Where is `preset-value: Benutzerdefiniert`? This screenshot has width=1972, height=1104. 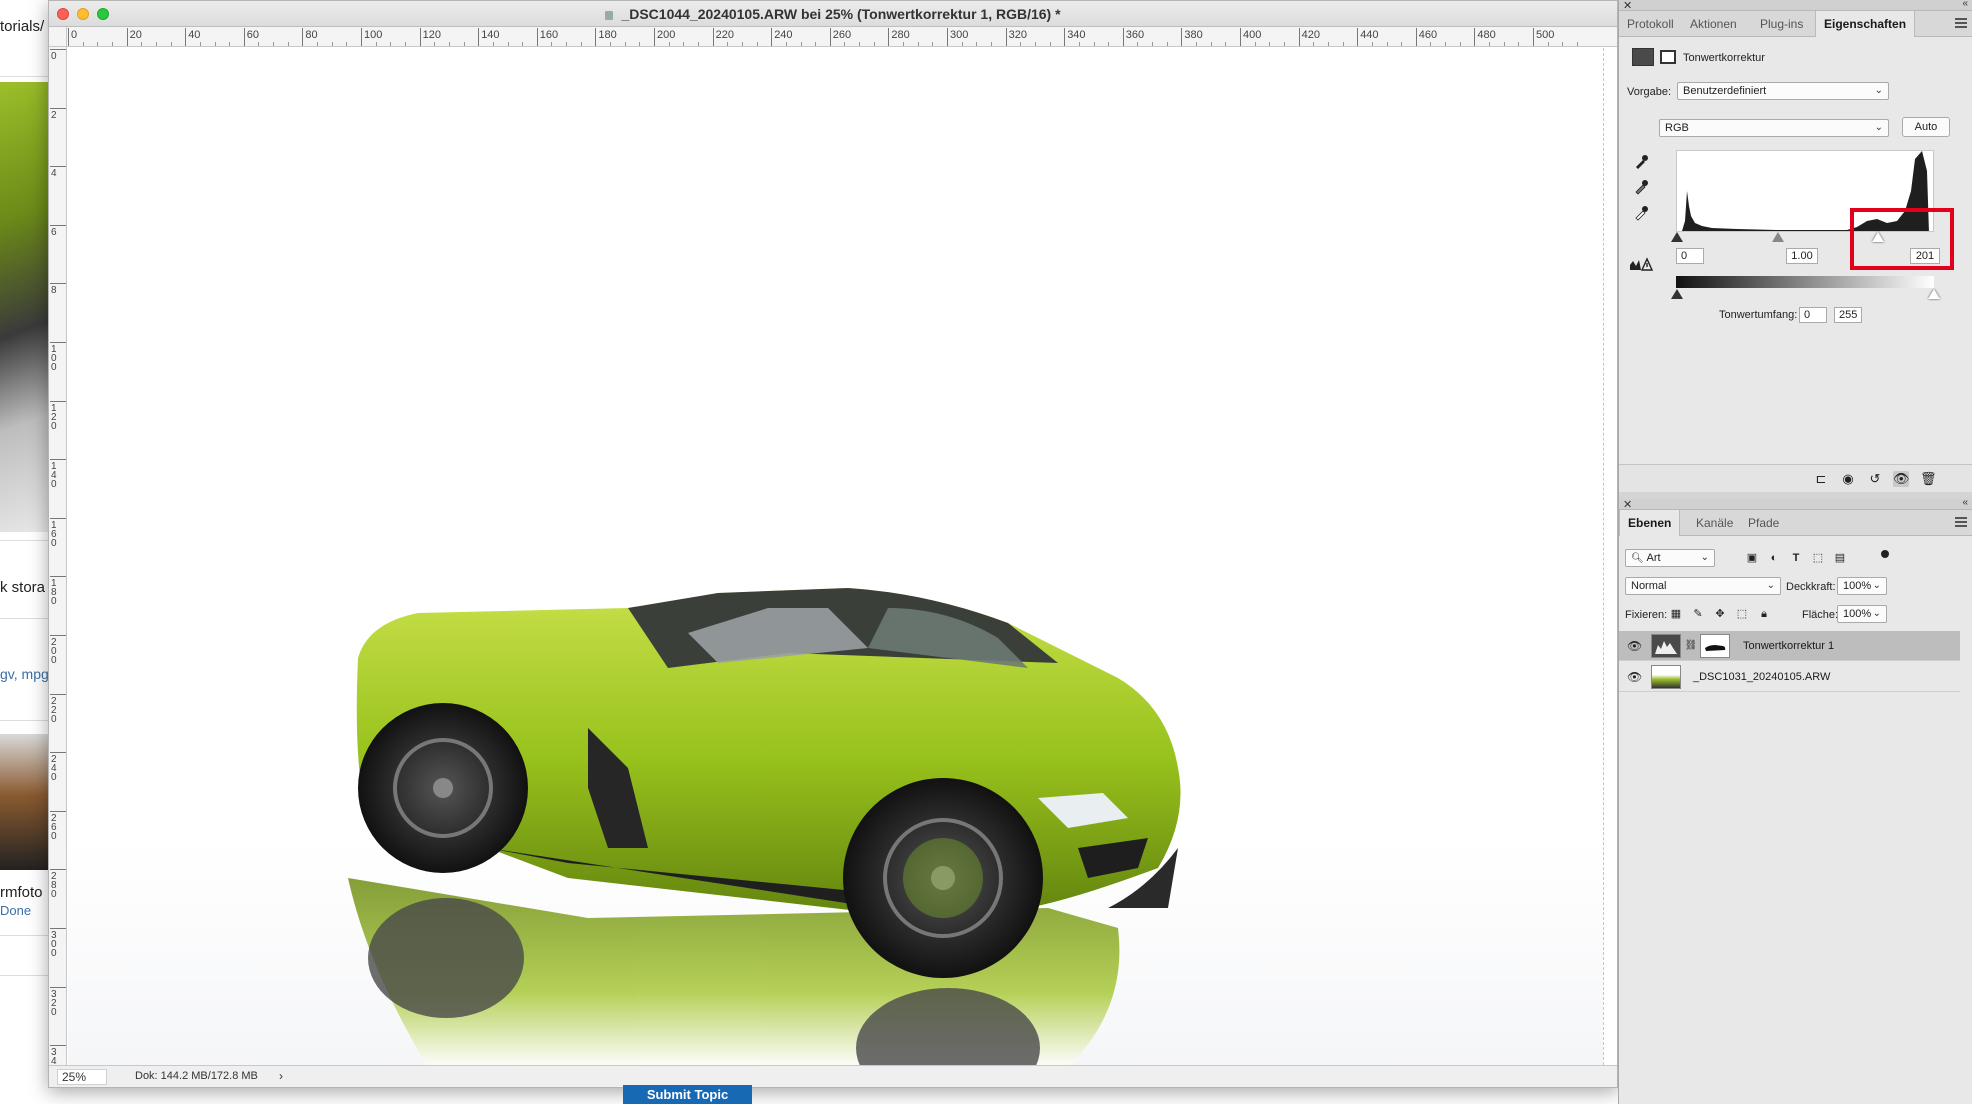 preset-value: Benutzerdefiniert is located at coordinates (1725, 91).